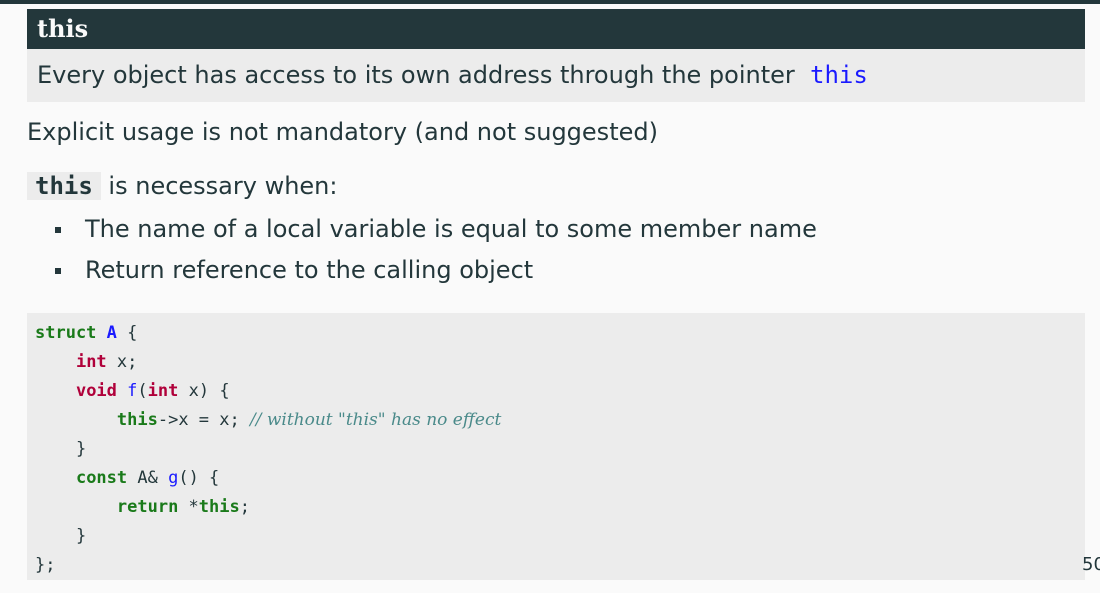  What do you see at coordinates (375, 420) in the screenshot?
I see `code-comment: // without "this" has no effect` at bounding box center [375, 420].